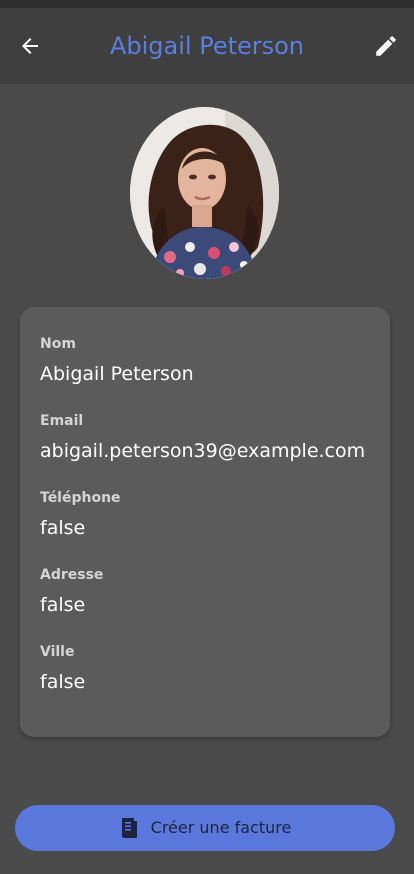 This screenshot has height=874, width=414. What do you see at coordinates (62, 421) in the screenshot?
I see `email-label: Email` at bounding box center [62, 421].